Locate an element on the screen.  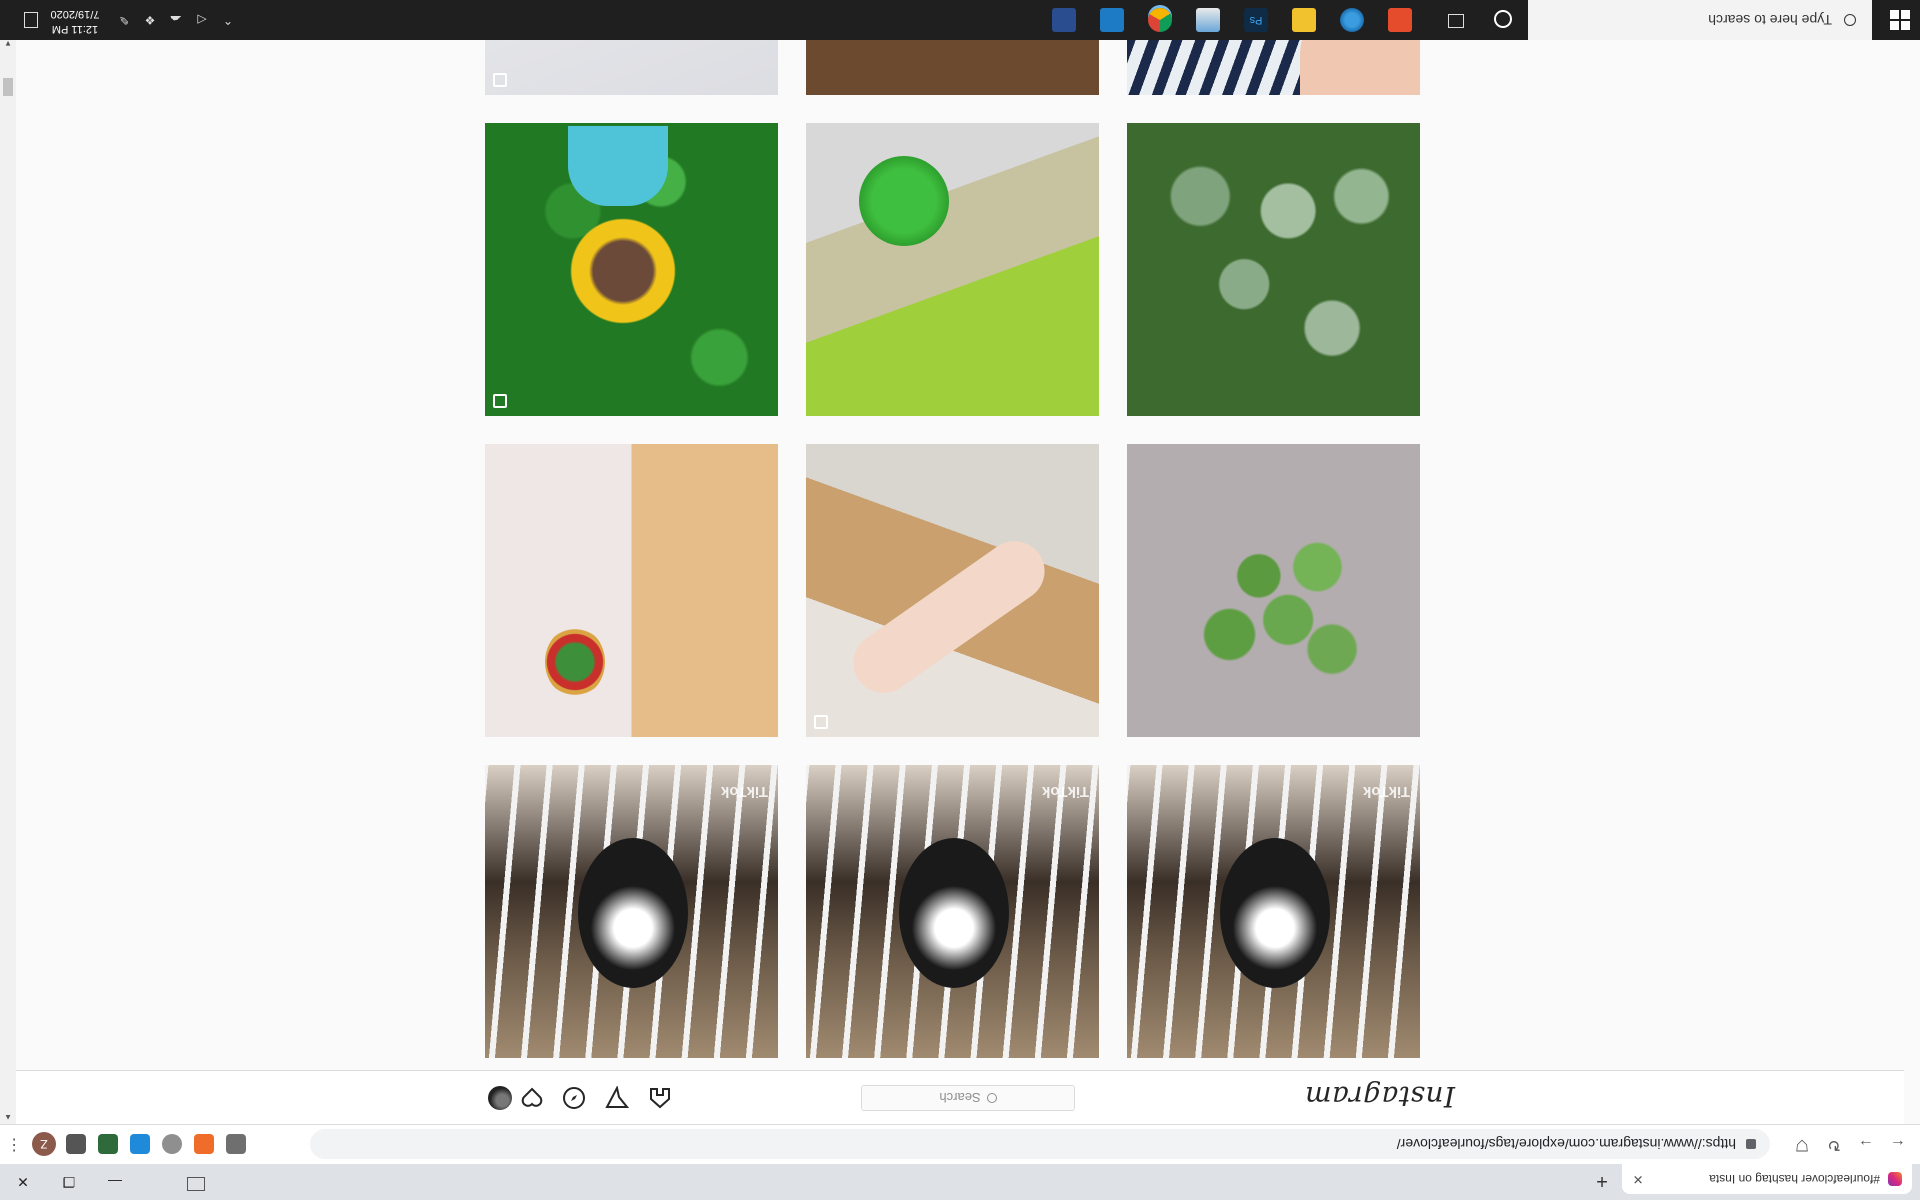
direct-messages-icon is located at coordinates (617, 1097).